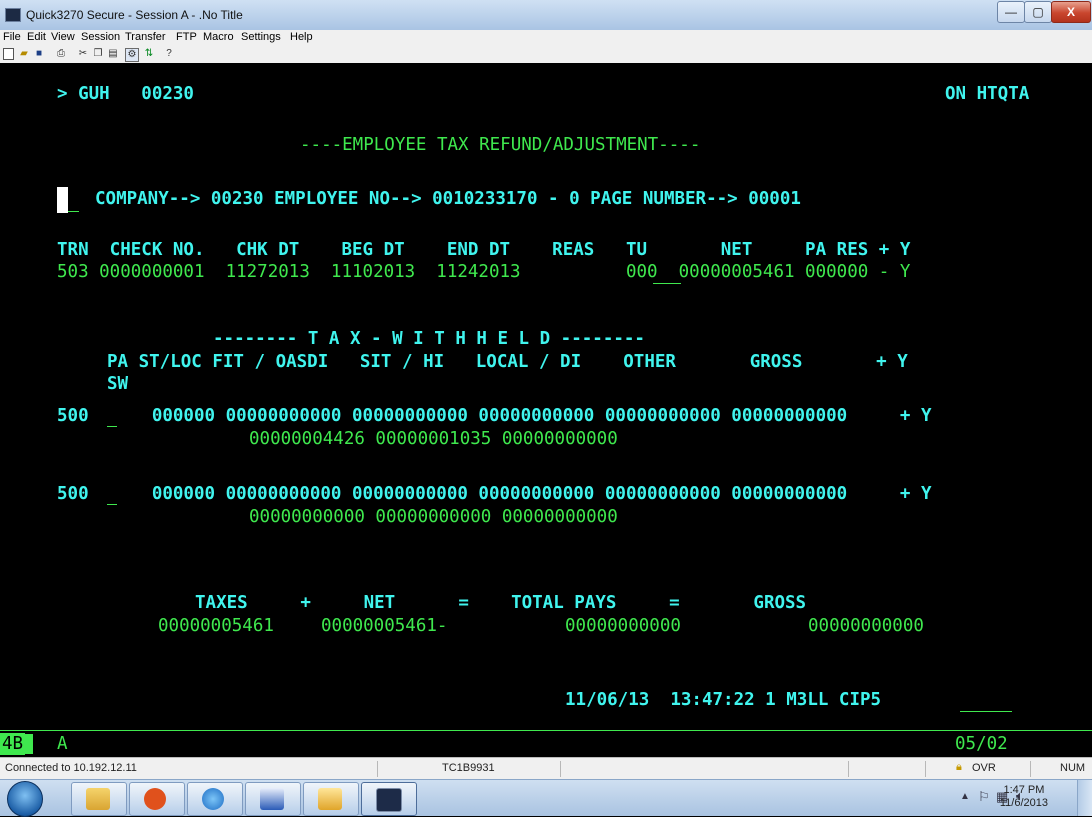 The width and height of the screenshot is (1092, 817). What do you see at coordinates (667, 283) in the screenshot?
I see `reason-input` at bounding box center [667, 283].